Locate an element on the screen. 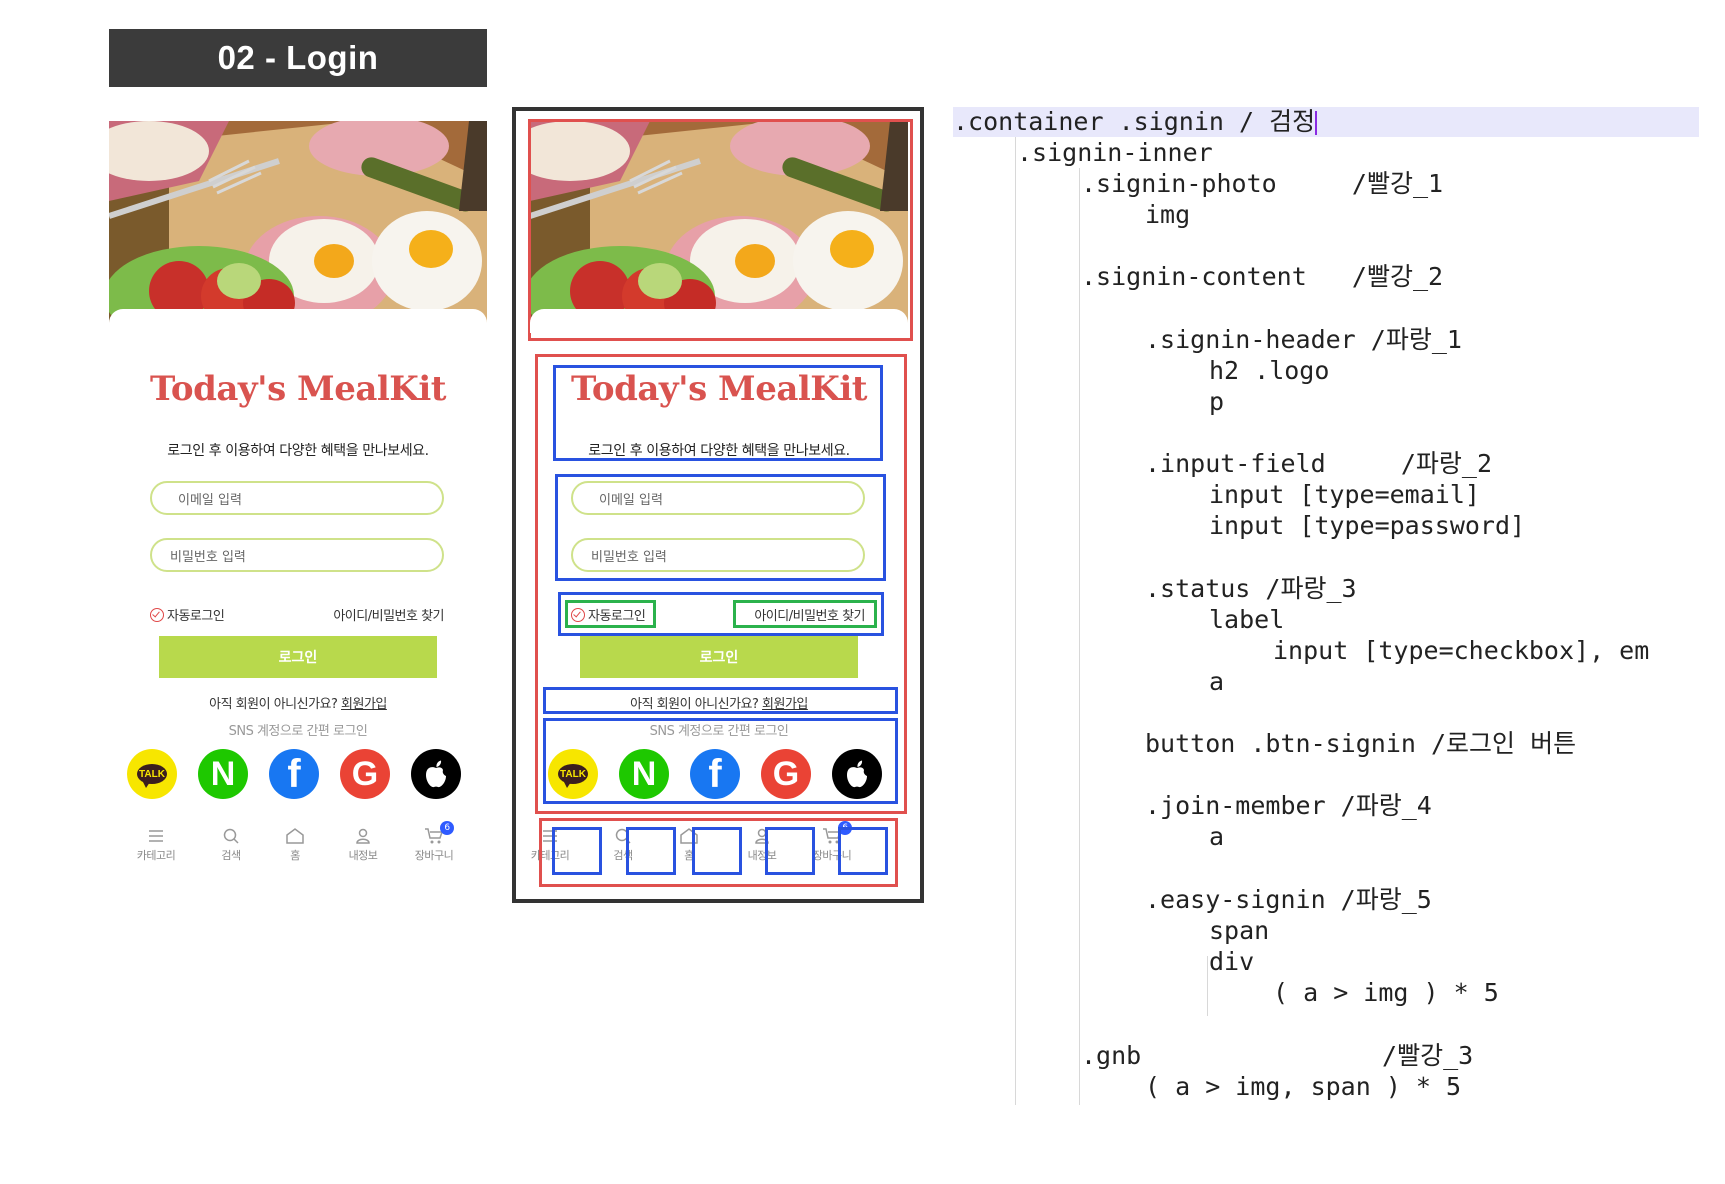 Image resolution: width=1725 pixels, height=1184 pixels. facebook-icon: f is located at coordinates (294, 773).